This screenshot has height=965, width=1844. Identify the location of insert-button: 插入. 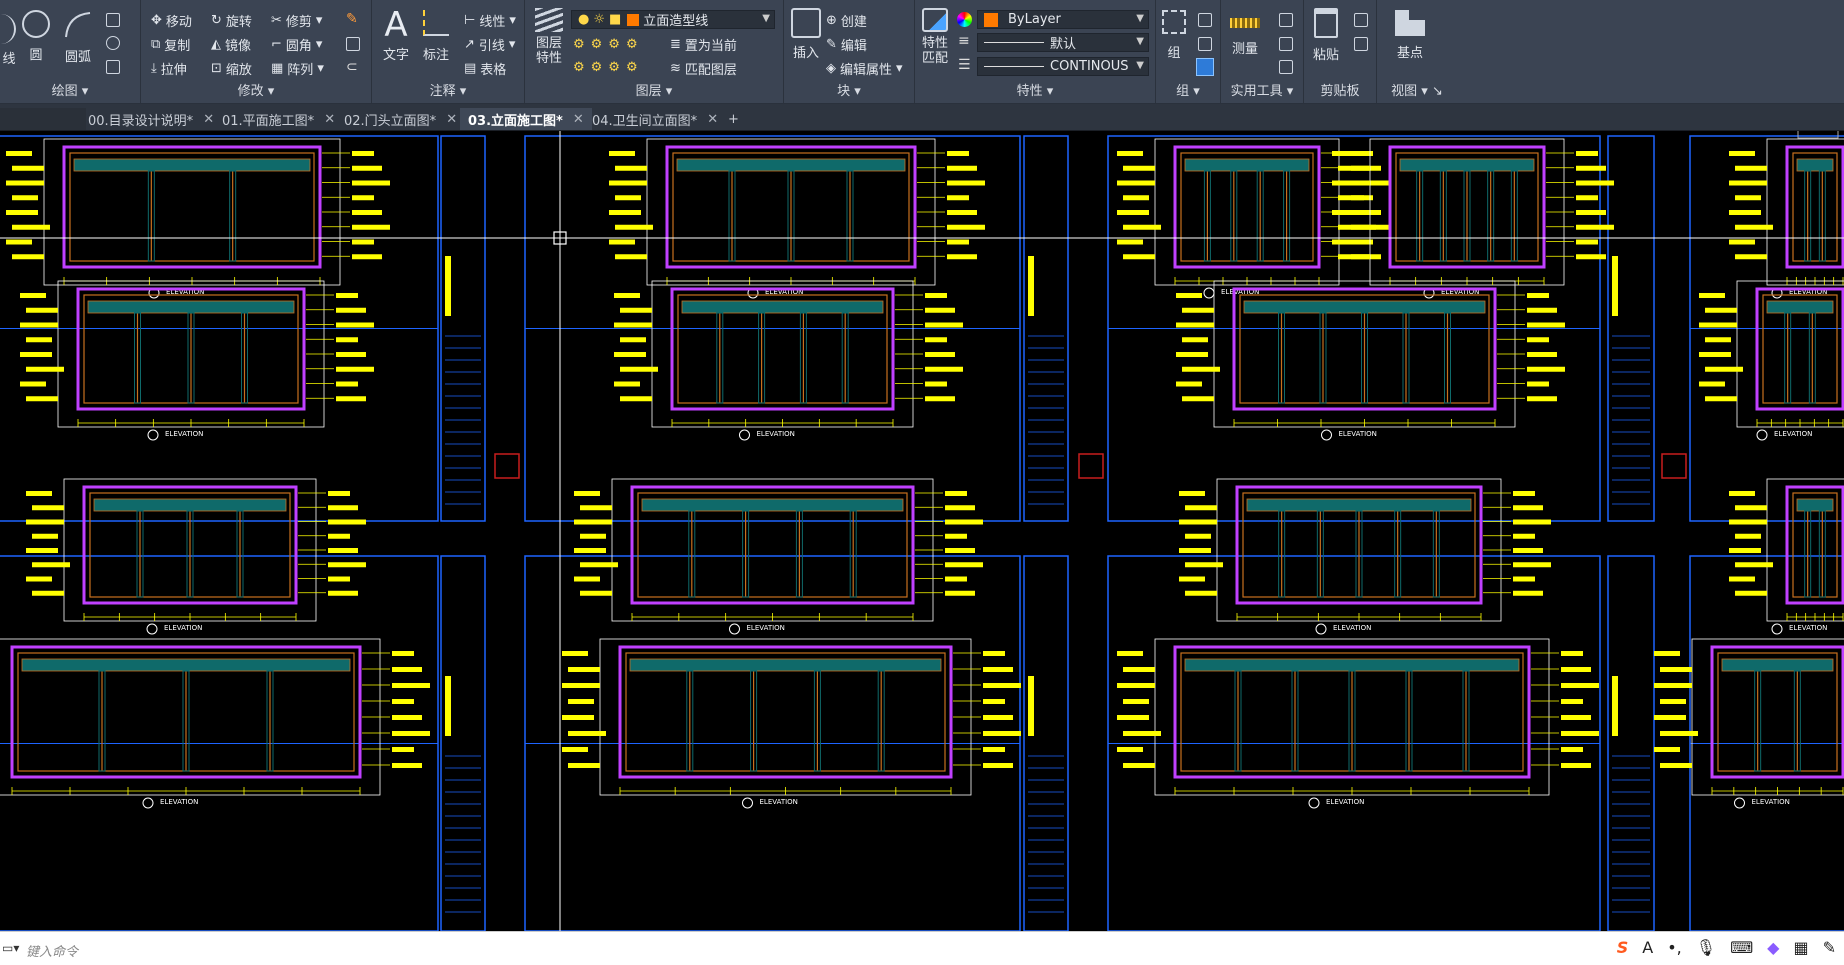
(806, 34).